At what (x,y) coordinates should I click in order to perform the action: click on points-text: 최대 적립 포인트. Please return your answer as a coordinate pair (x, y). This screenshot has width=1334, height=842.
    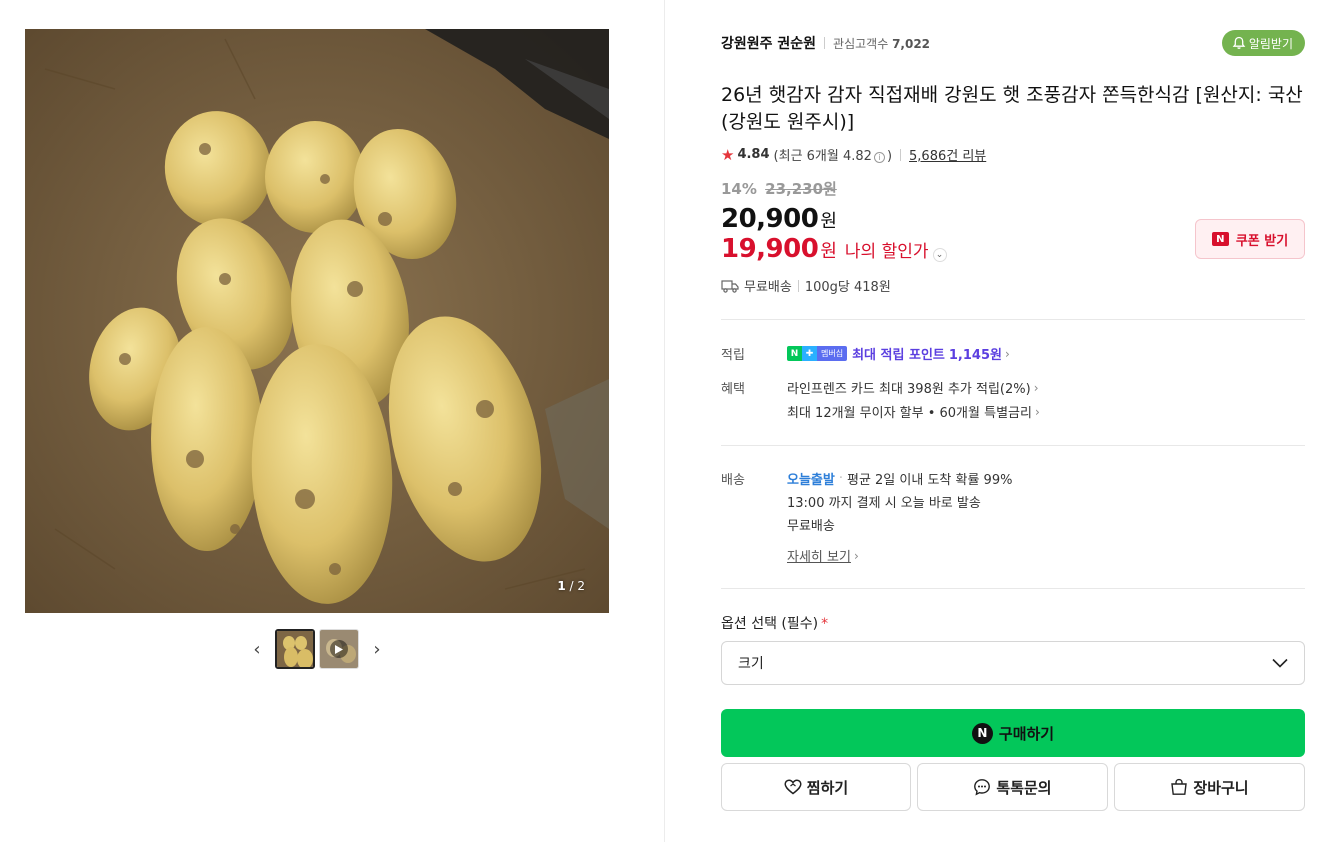
    Looking at the image, I should click on (898, 355).